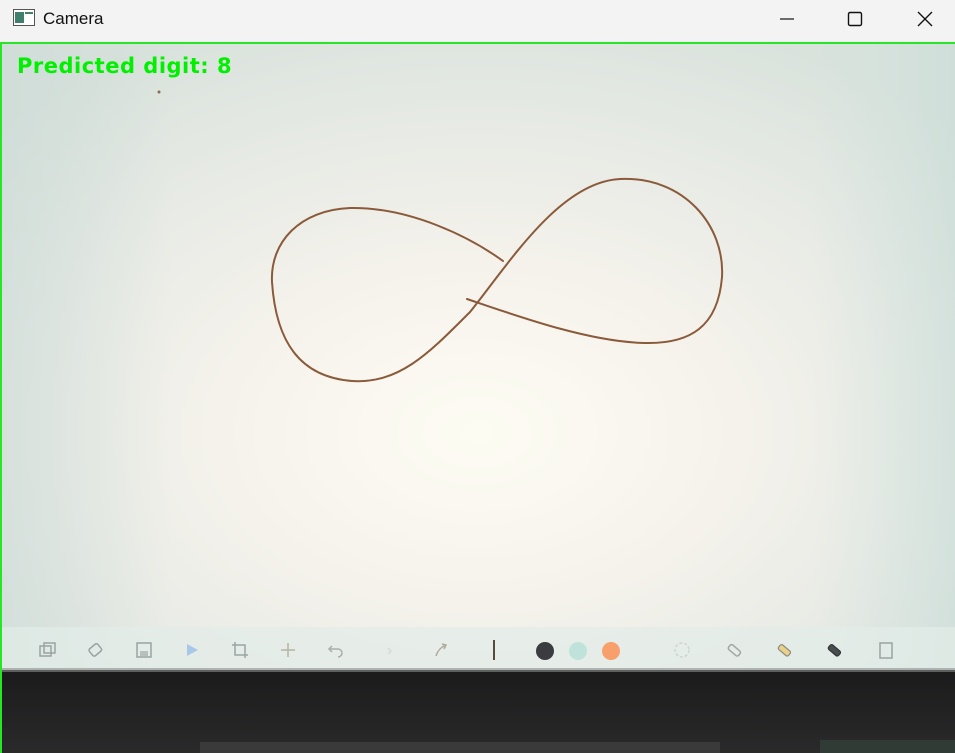  What do you see at coordinates (440, 650) in the screenshot?
I see `redo-arrow-icon` at bounding box center [440, 650].